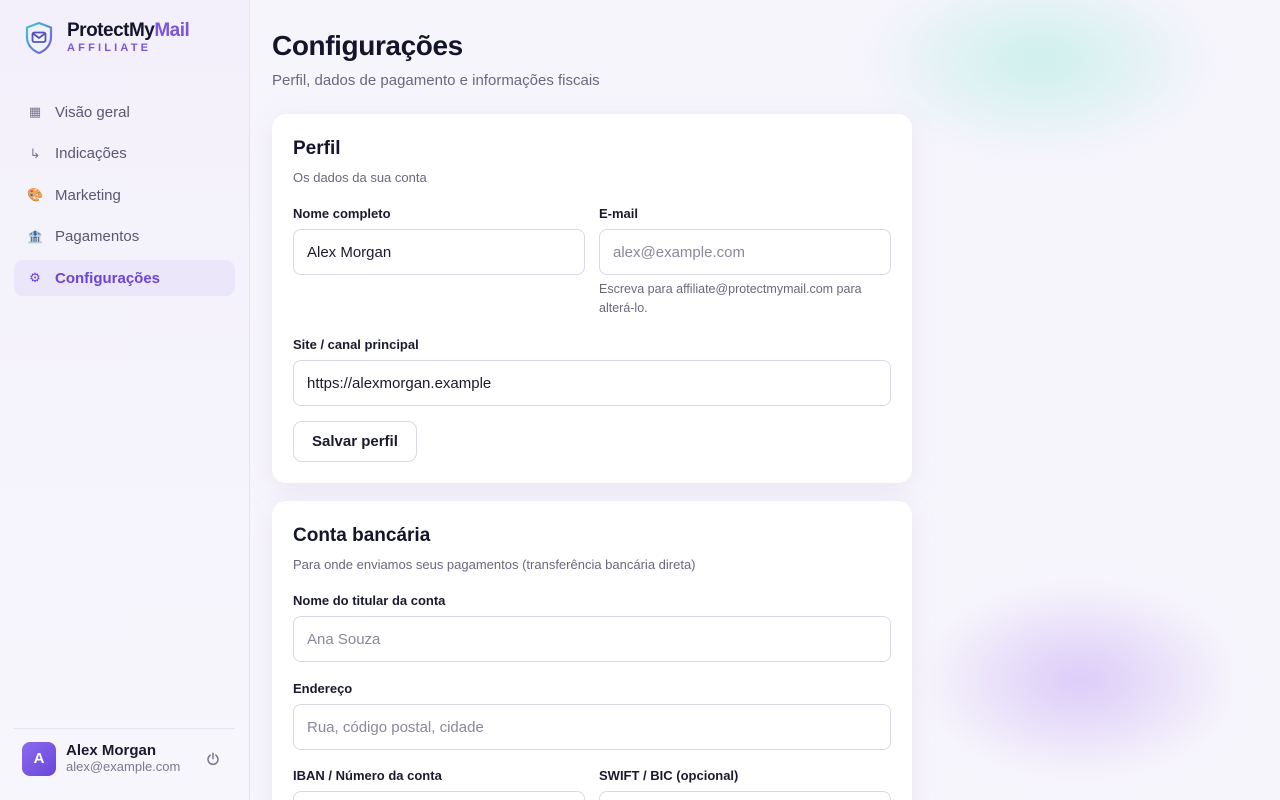 The image size is (1280, 800). What do you see at coordinates (35, 236) in the screenshot?
I see `bank-icon: 🏦` at bounding box center [35, 236].